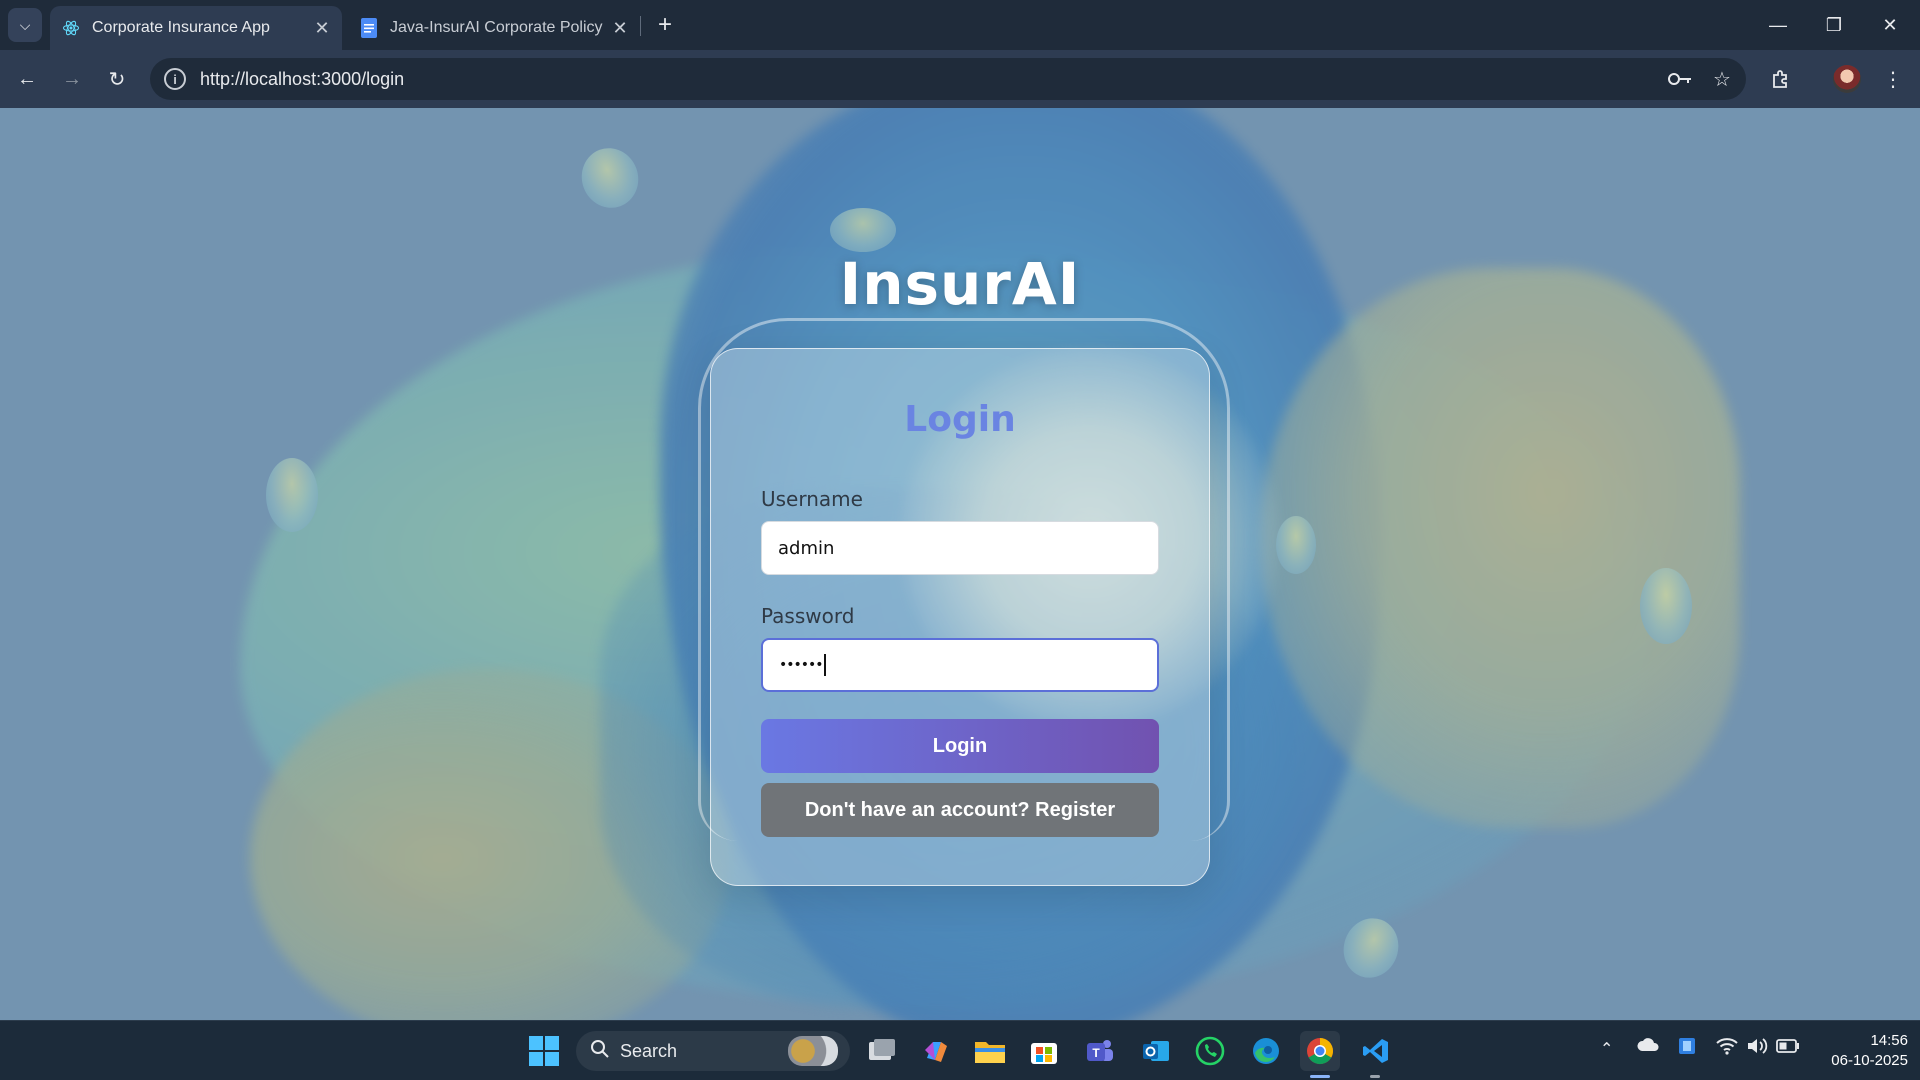 This screenshot has height=1080, width=1920. I want to click on app-title: InsurAI, so click(960, 284).